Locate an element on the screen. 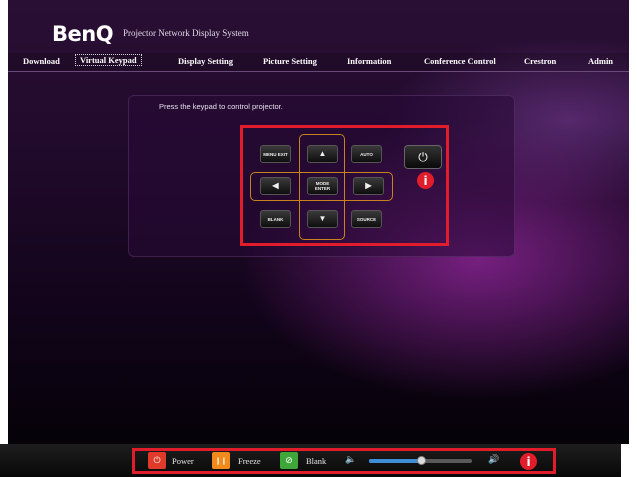 The image size is (637, 477). volume-slider-handle is located at coordinates (421, 460).